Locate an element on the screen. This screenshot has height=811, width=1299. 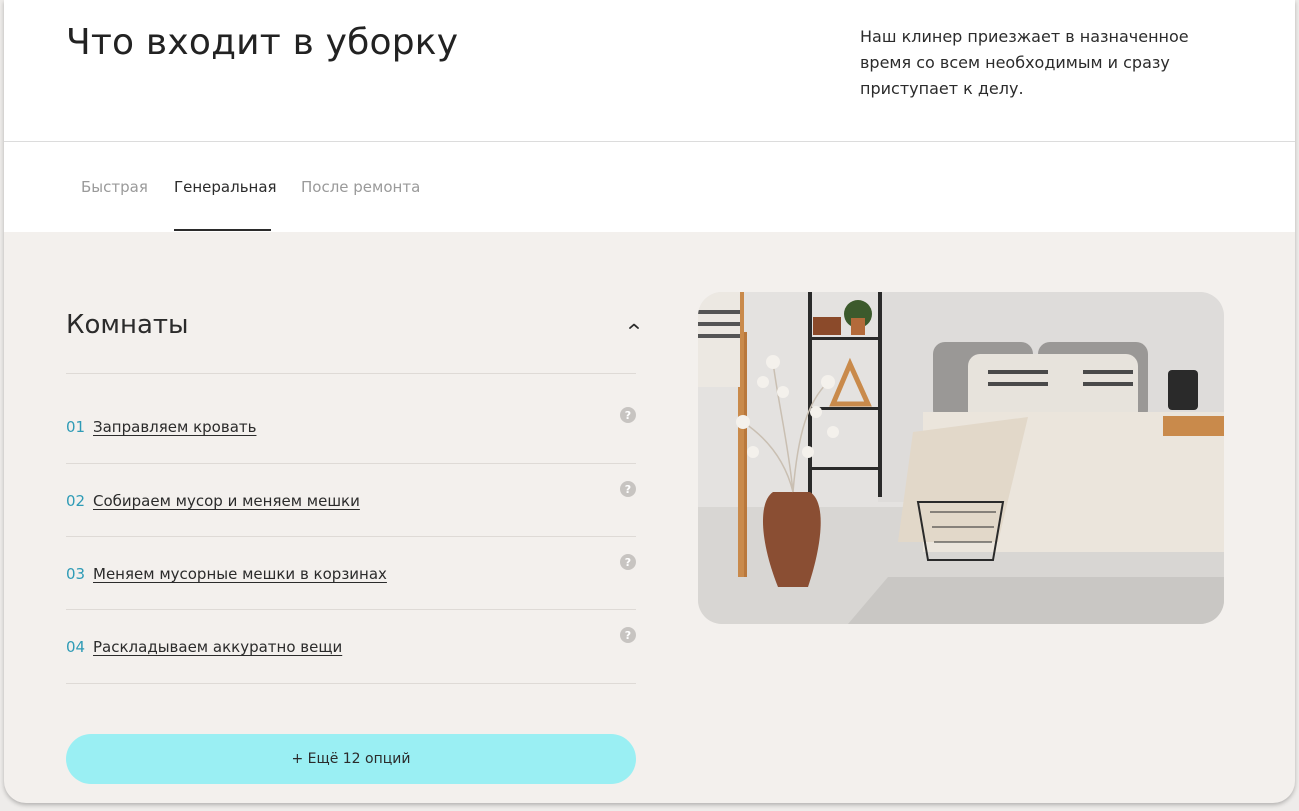
chevron-up-icon is located at coordinates (634, 326).